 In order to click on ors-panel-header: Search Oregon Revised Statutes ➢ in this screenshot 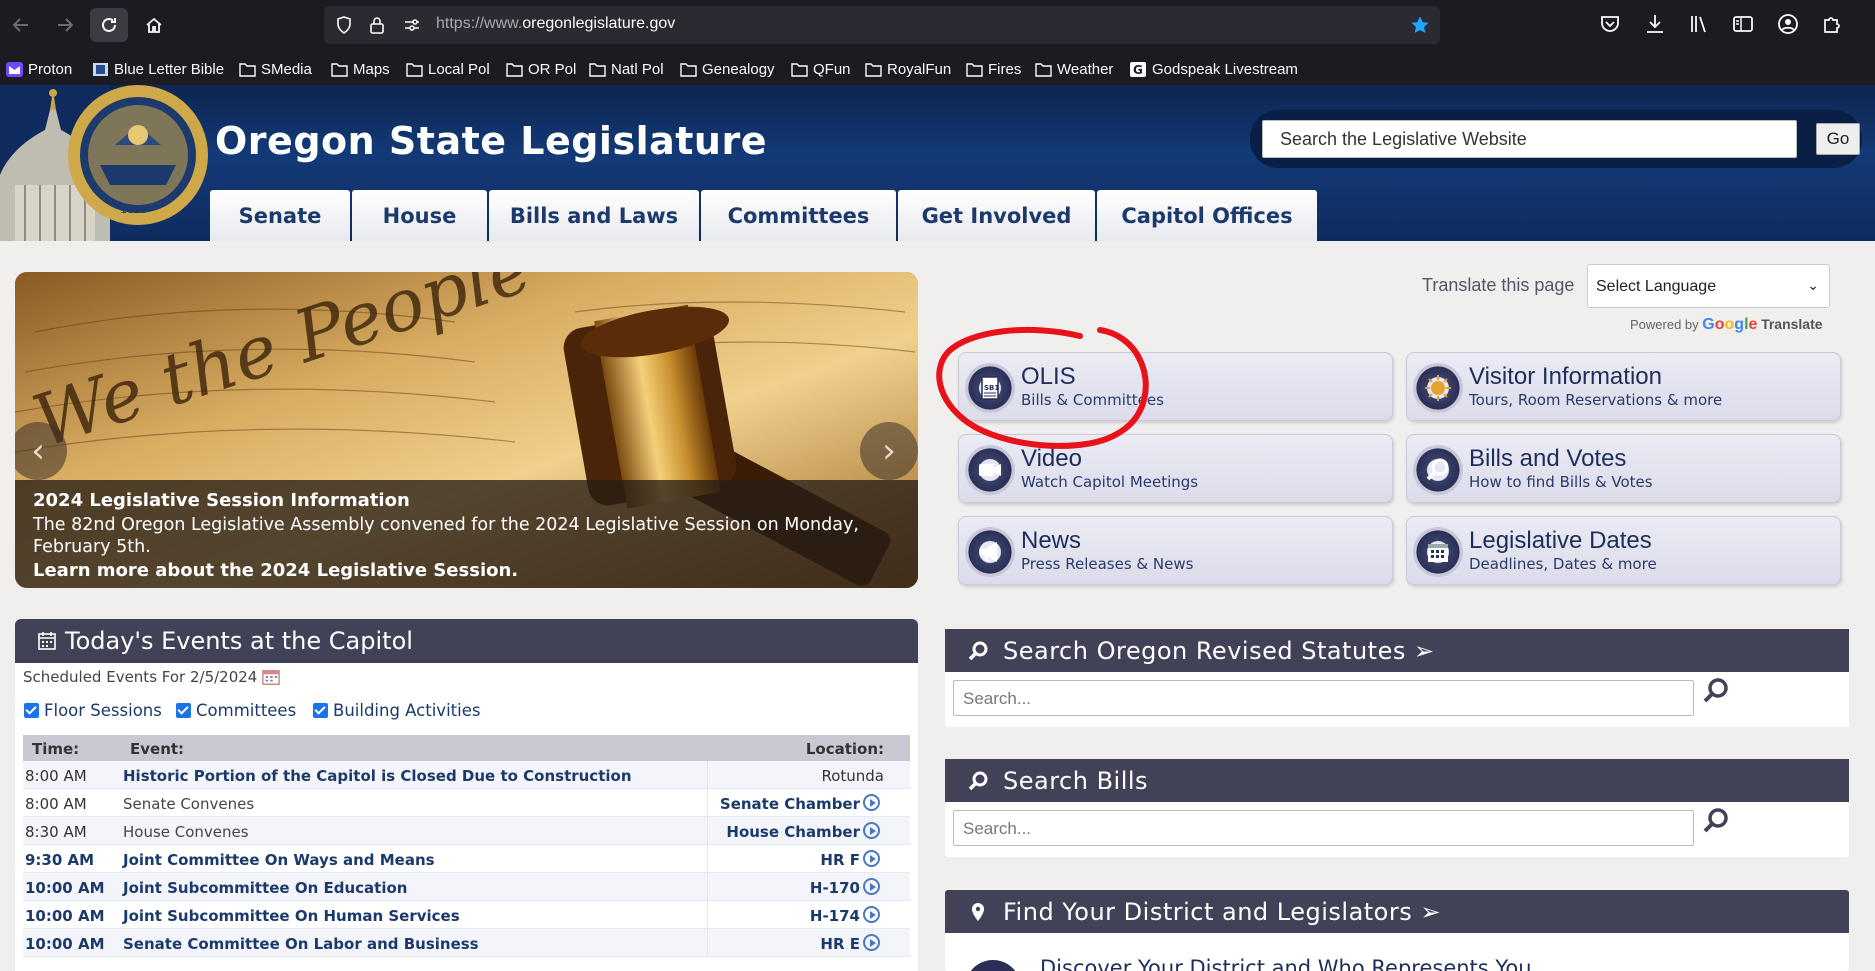, I will do `click(1397, 650)`.